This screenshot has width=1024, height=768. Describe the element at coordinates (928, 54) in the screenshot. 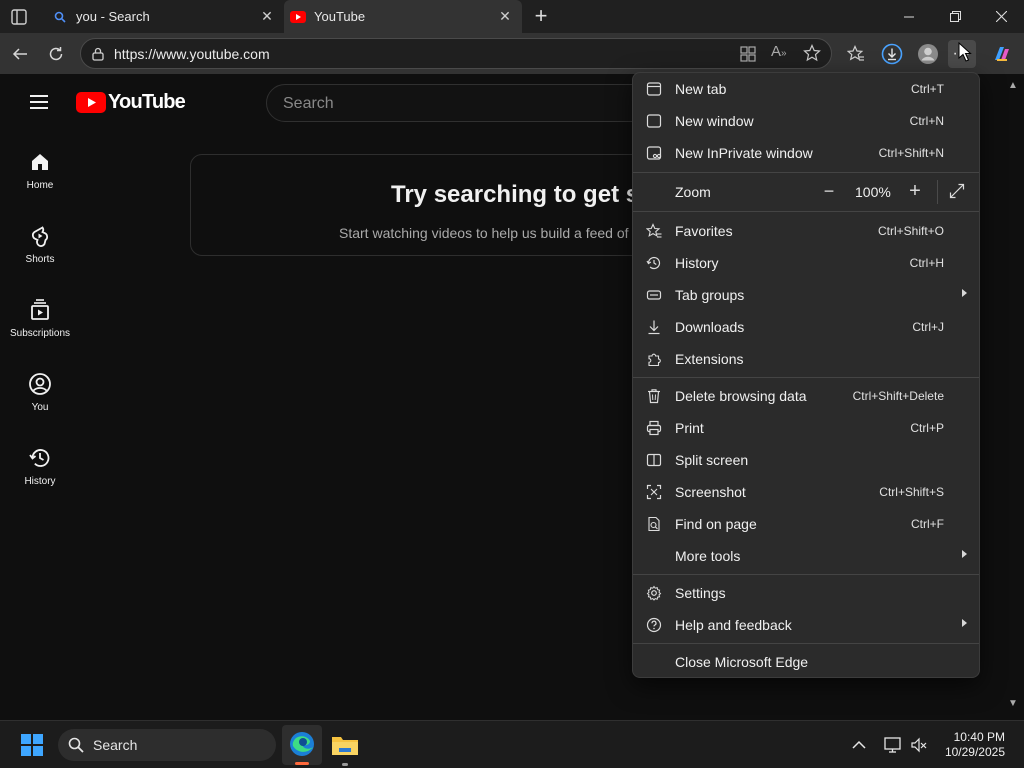

I see `profile-avatar-icon` at that location.